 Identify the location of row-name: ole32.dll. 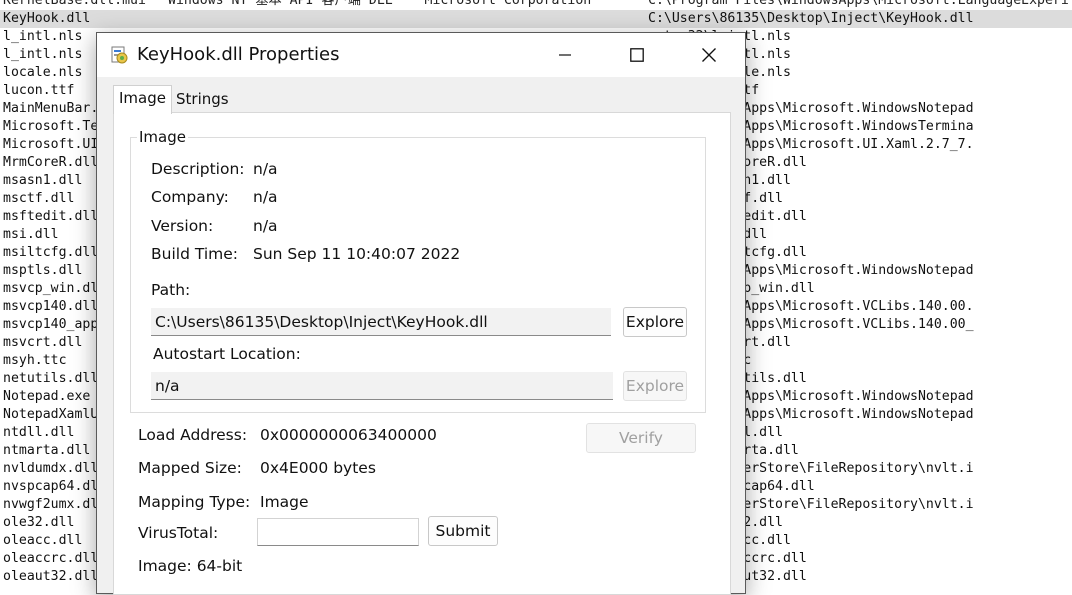
(39, 522).